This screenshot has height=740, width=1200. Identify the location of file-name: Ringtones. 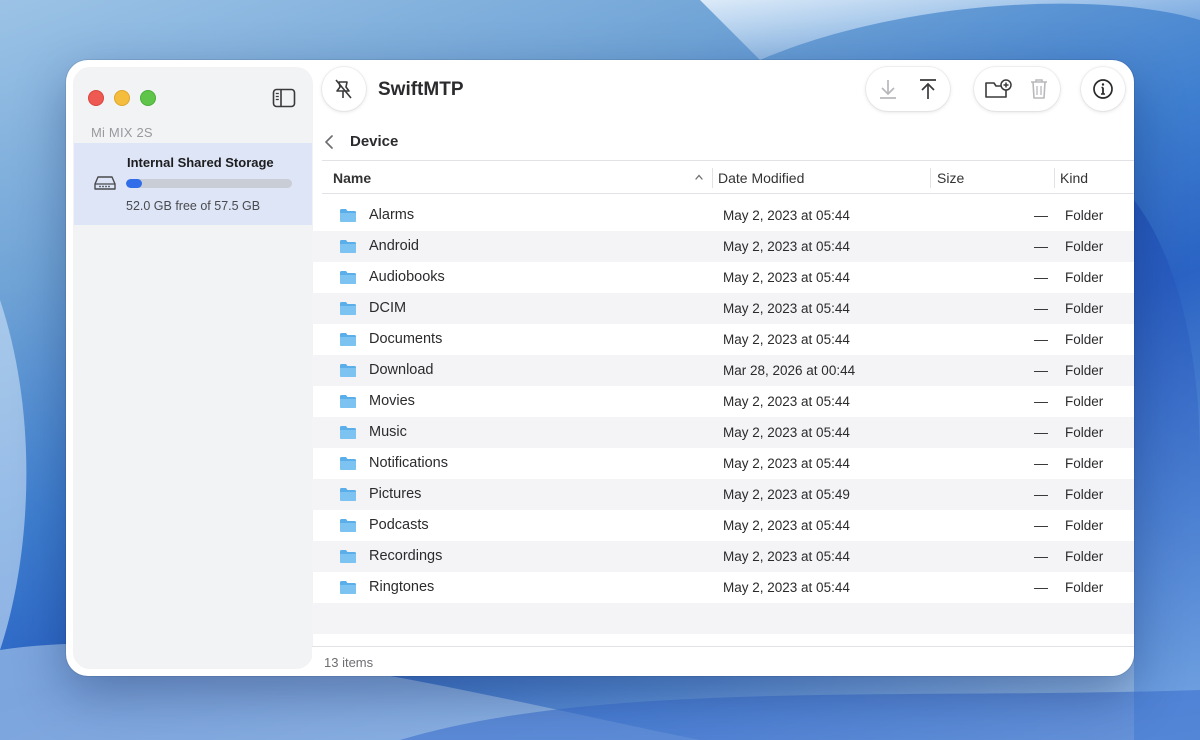
(402, 587).